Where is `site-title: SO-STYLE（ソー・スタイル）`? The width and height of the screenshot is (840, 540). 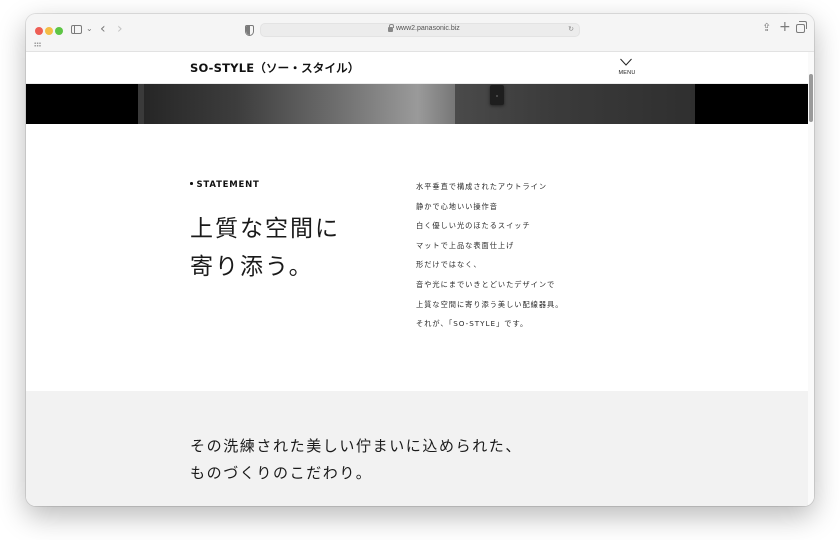
site-title: SO-STYLE（ソー・スタイル） is located at coordinates (275, 68).